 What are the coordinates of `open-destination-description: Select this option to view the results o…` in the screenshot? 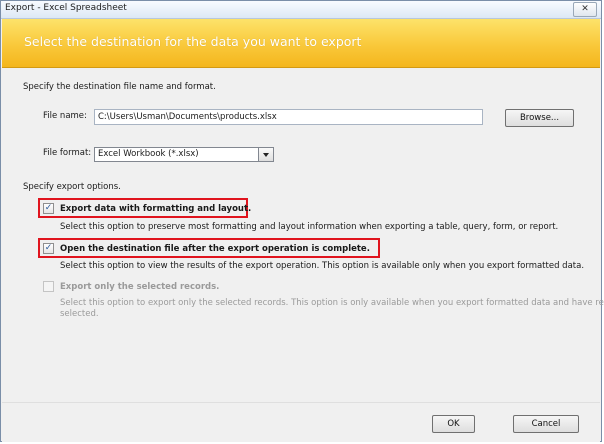 It's located at (322, 266).